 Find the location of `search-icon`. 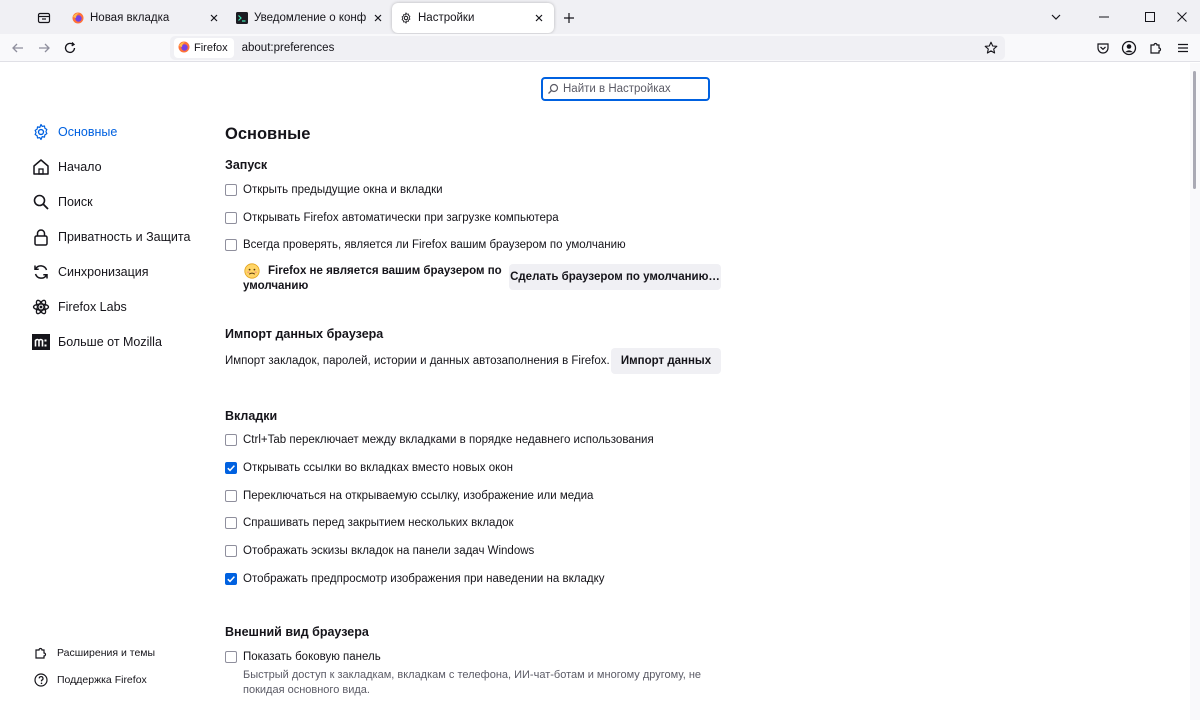

search-icon is located at coordinates (553, 88).